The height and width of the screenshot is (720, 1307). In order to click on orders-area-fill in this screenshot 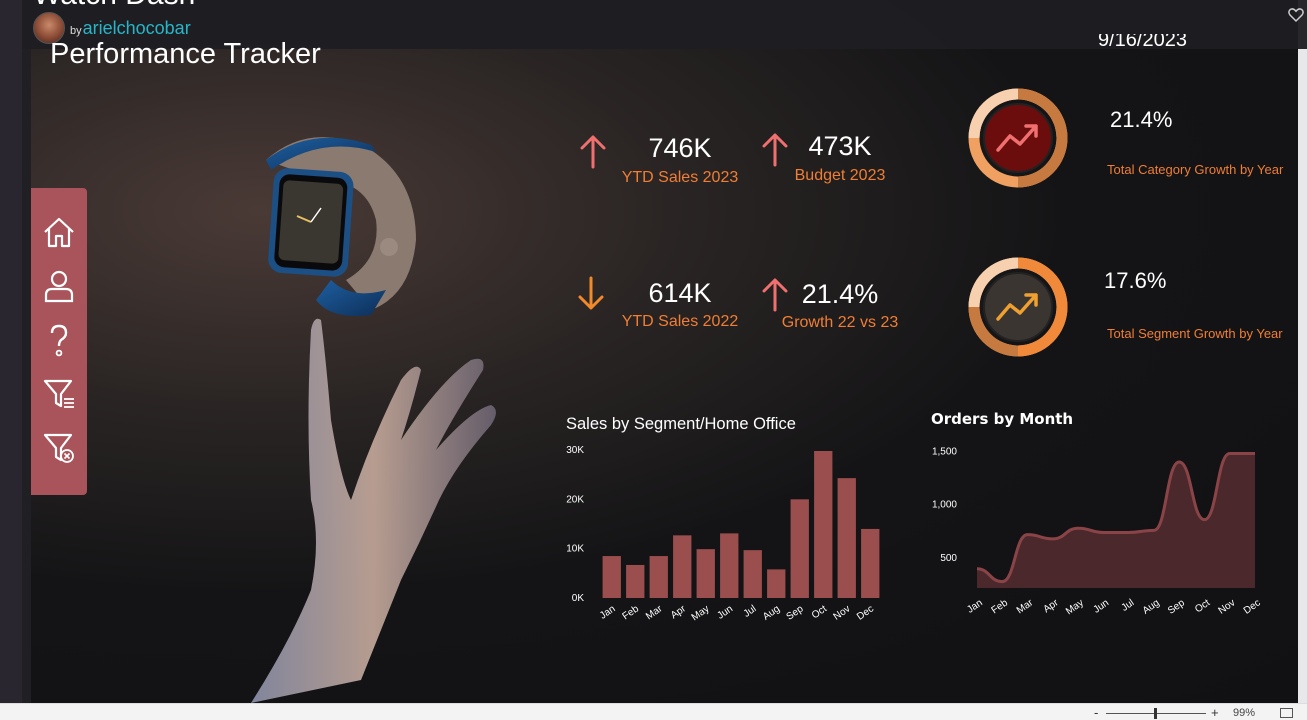, I will do `click(1116, 520)`.